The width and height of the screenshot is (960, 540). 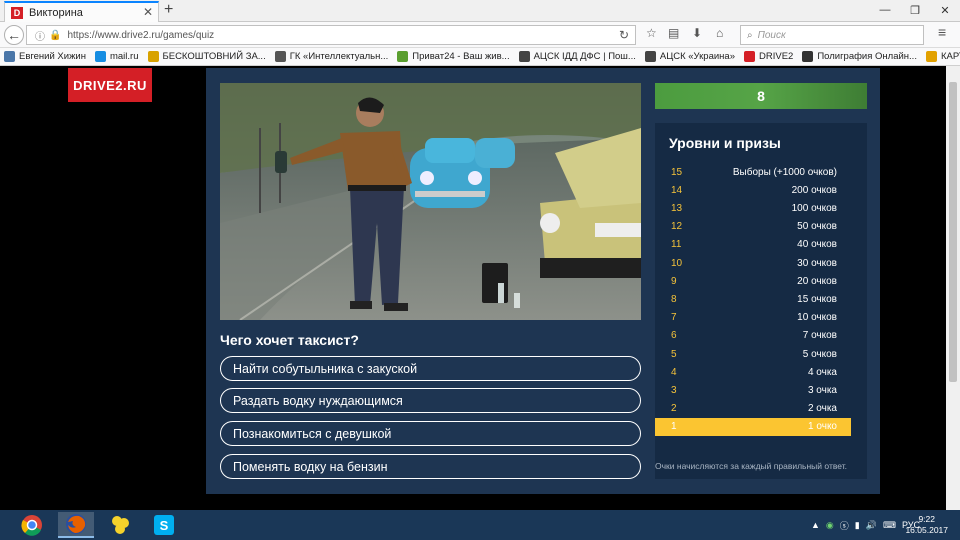 What do you see at coordinates (56, 12) in the screenshot?
I see `tab-title: Викторина` at bounding box center [56, 12].